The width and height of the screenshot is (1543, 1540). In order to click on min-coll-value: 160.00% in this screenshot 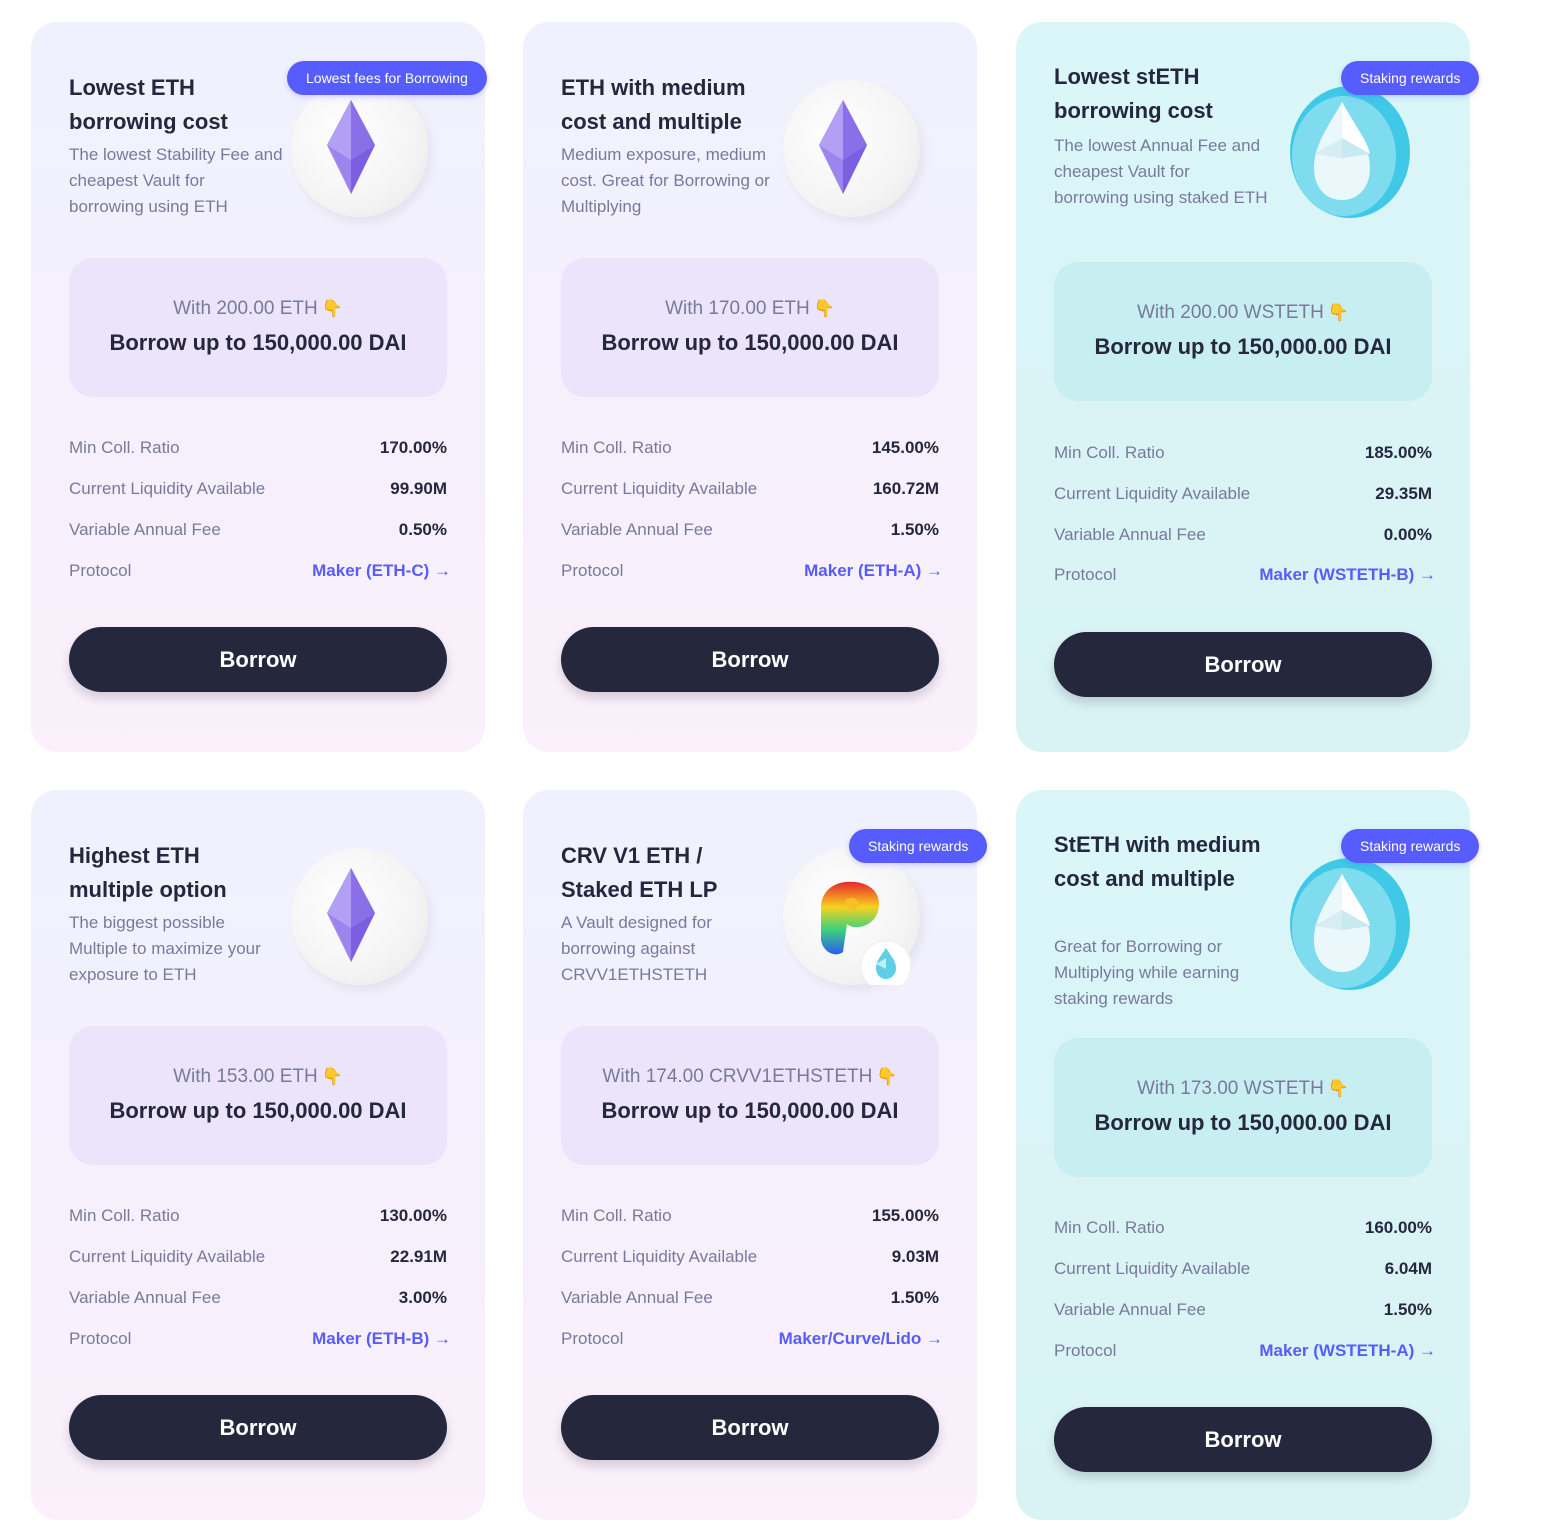, I will do `click(1398, 1227)`.